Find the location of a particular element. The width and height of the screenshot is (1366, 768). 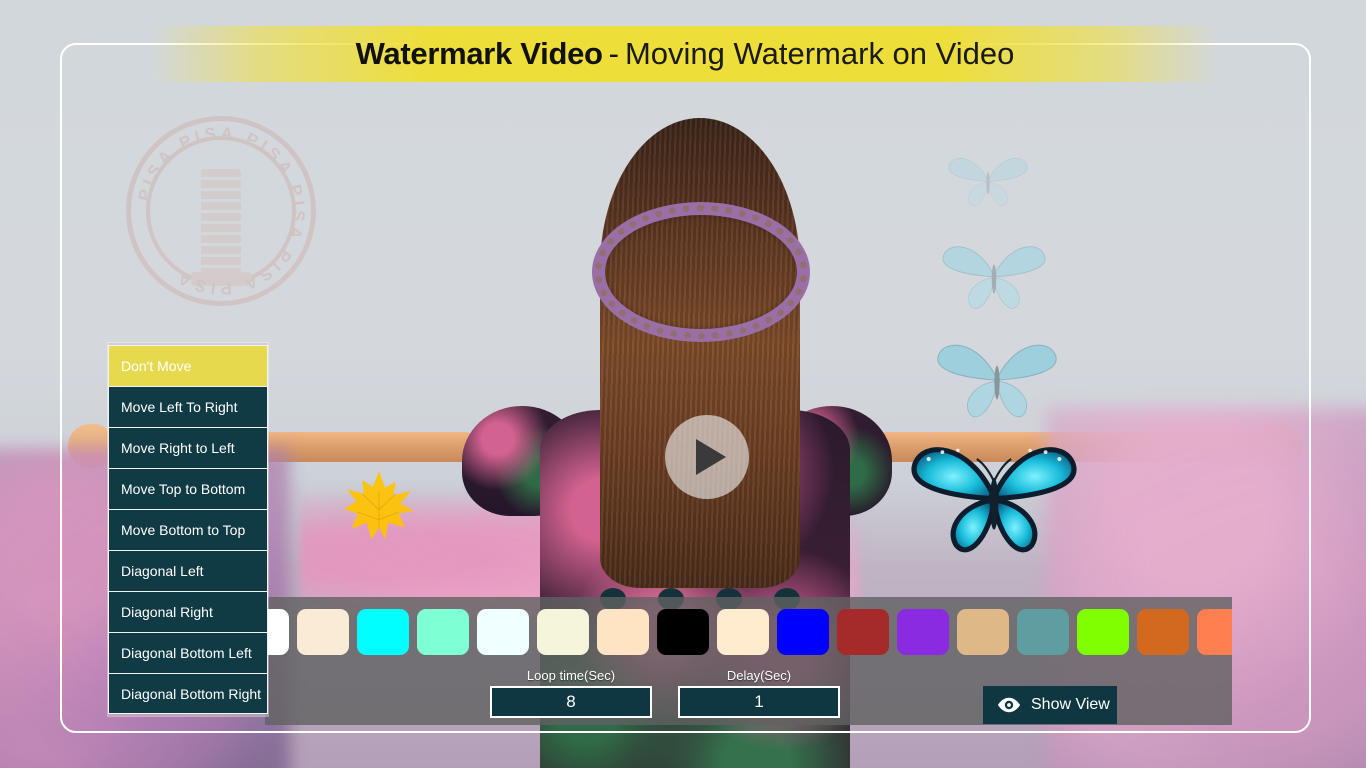

dropdown-item-move-bottom-to-top: Move Bottom to Top is located at coordinates (188, 529).